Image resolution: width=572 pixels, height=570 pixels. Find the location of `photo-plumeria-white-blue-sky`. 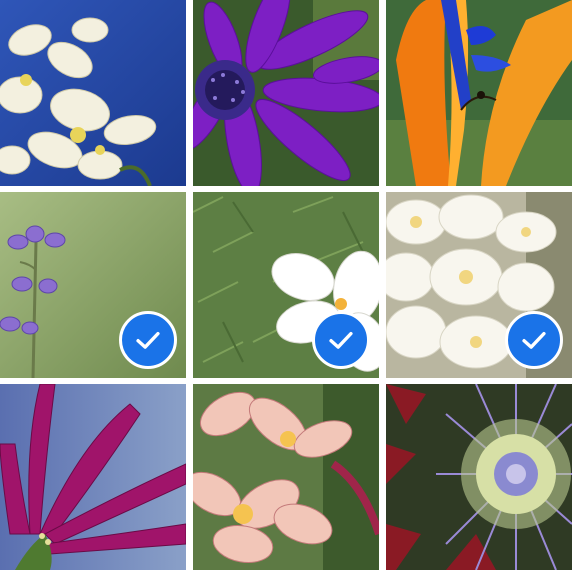

photo-plumeria-white-blue-sky is located at coordinates (93, 93).